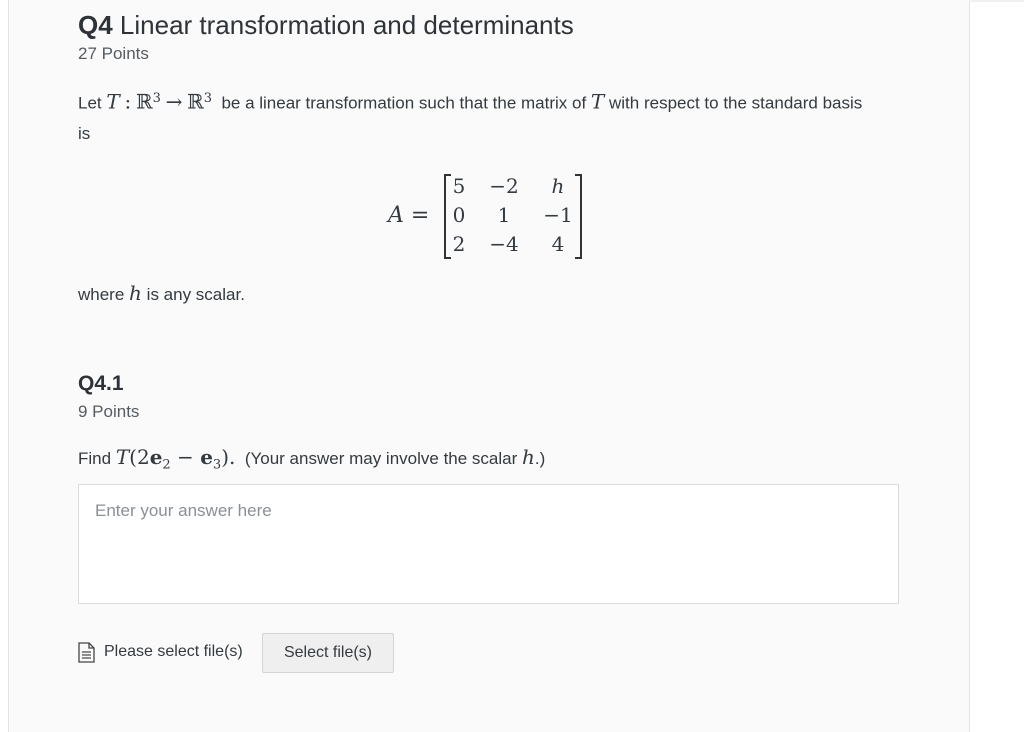 This screenshot has height=732, width=1024. Describe the element at coordinates (86, 652) in the screenshot. I see `file-document-icon` at that location.